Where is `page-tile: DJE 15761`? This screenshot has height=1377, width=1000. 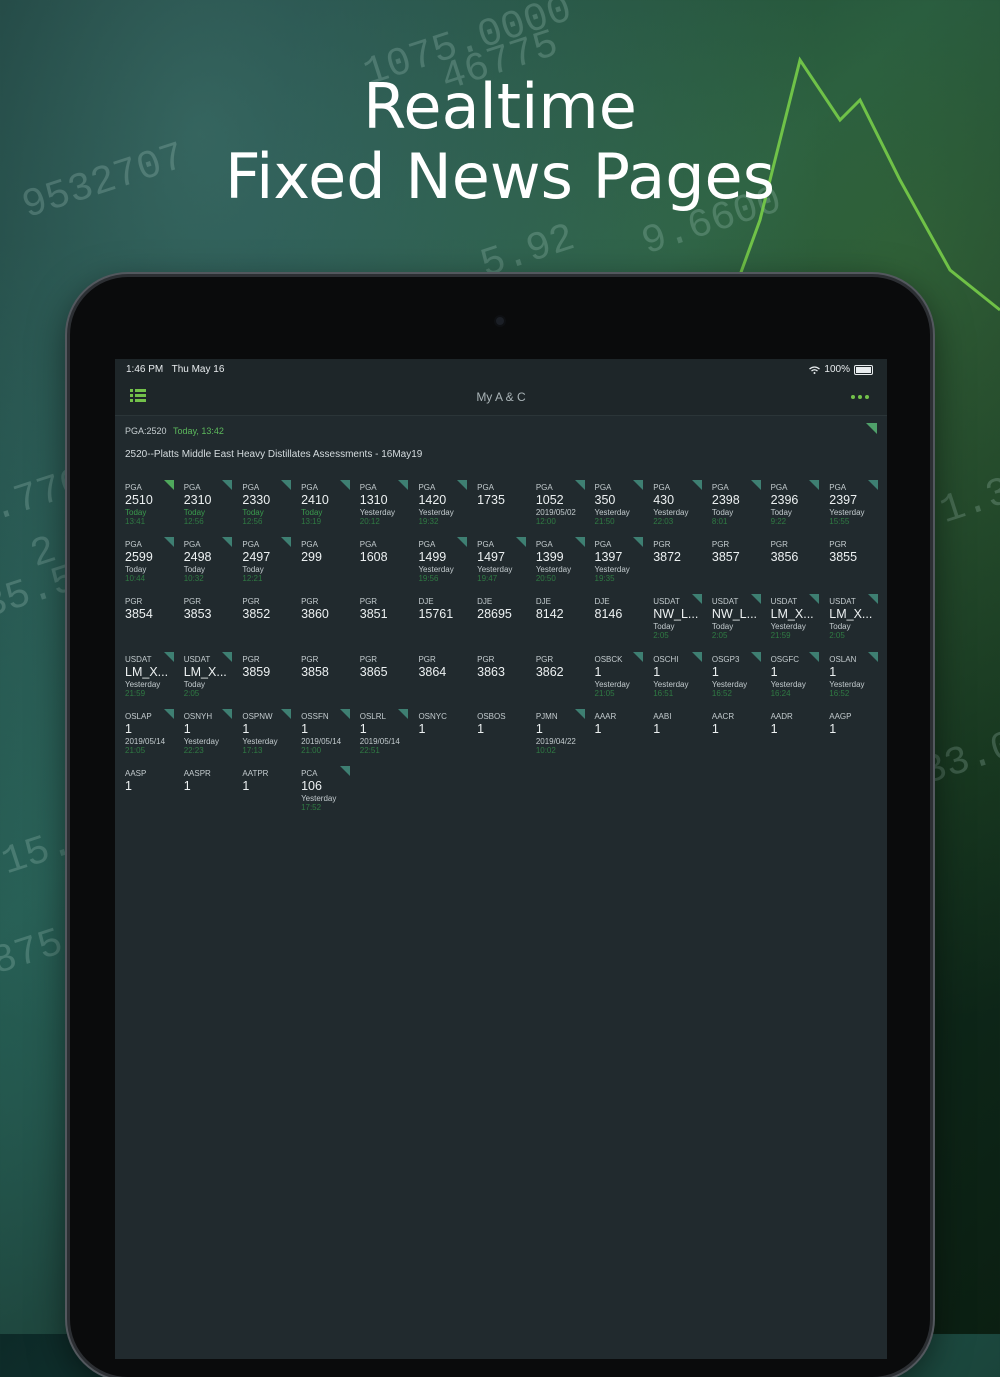 page-tile: DJE 15761 is located at coordinates (443, 618).